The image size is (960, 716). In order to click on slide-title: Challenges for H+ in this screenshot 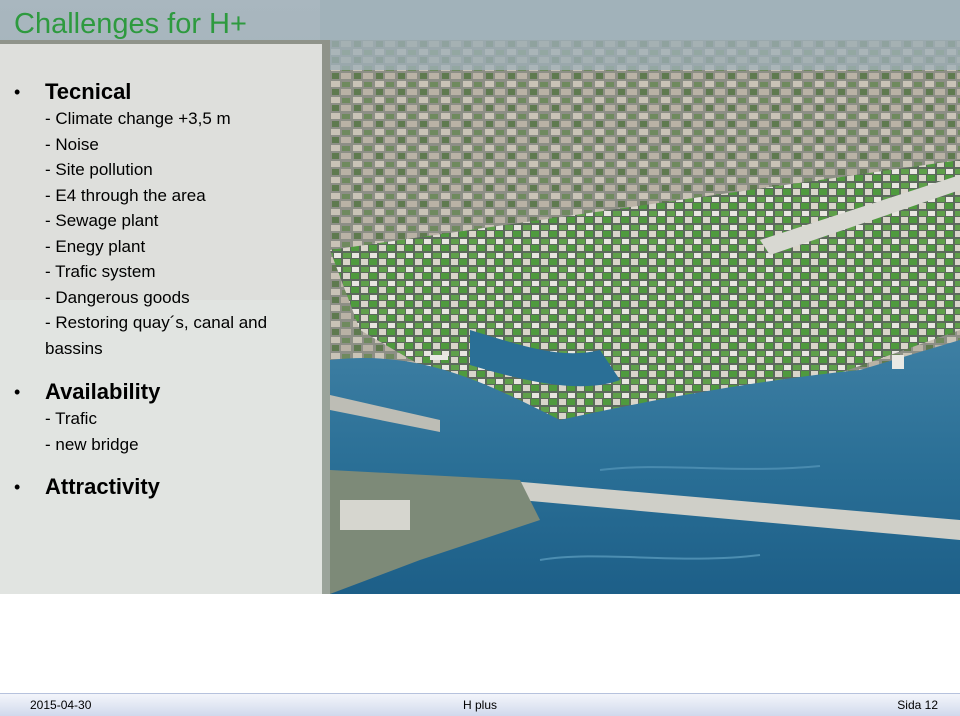, I will do `click(130, 24)`.